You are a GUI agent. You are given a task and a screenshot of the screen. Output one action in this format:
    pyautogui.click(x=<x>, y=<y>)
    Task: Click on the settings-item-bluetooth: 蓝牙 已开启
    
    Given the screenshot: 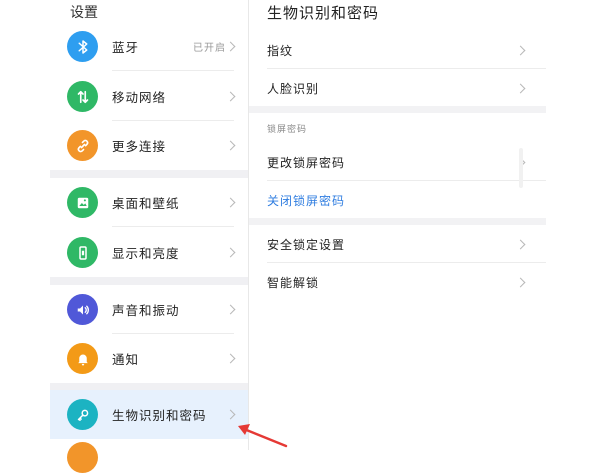 What is the action you would take?
    pyautogui.click(x=149, y=46)
    